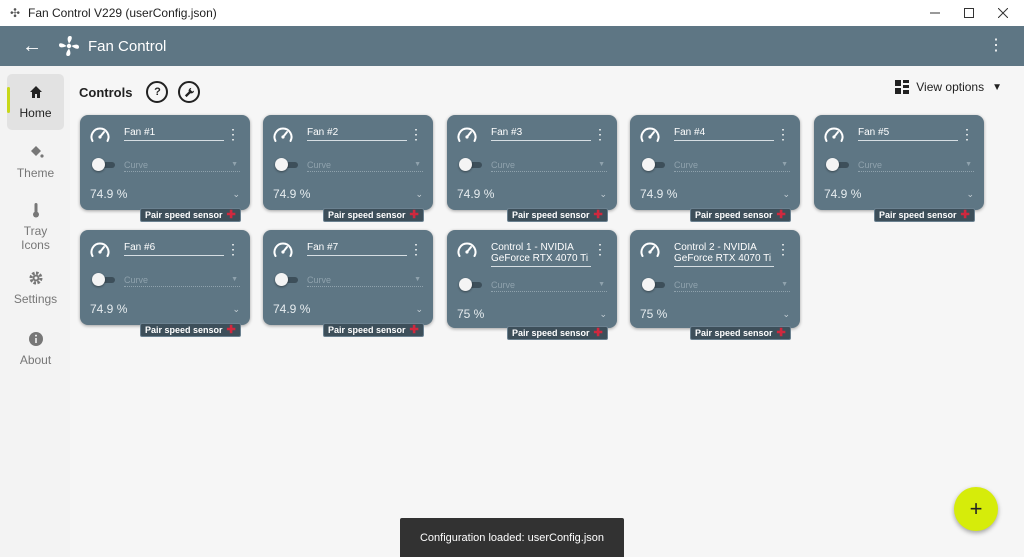 The image size is (1024, 557). Describe the element at coordinates (189, 92) in the screenshot. I see `wrench-icon` at that location.